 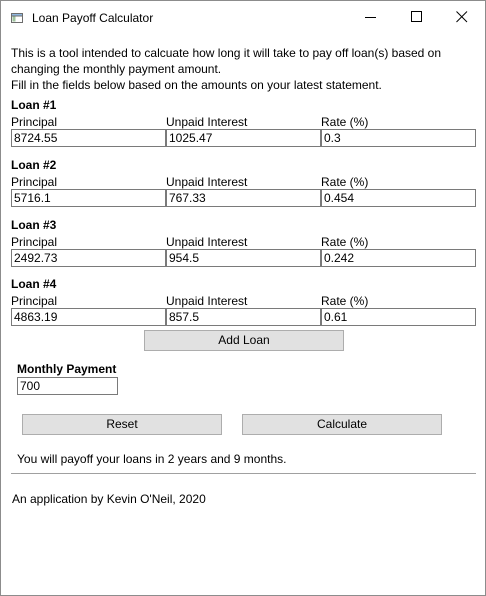 I want to click on loan-1-rate-label: Rate (%), so click(x=345, y=122).